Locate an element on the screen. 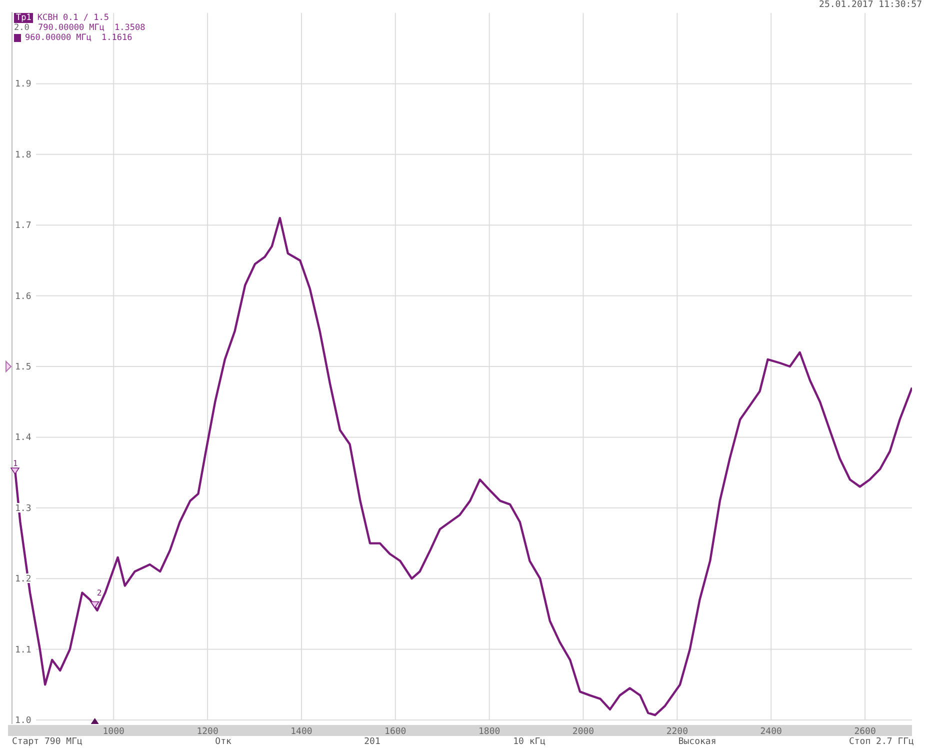  y-tick-label: 1.1 is located at coordinates (23, 650).